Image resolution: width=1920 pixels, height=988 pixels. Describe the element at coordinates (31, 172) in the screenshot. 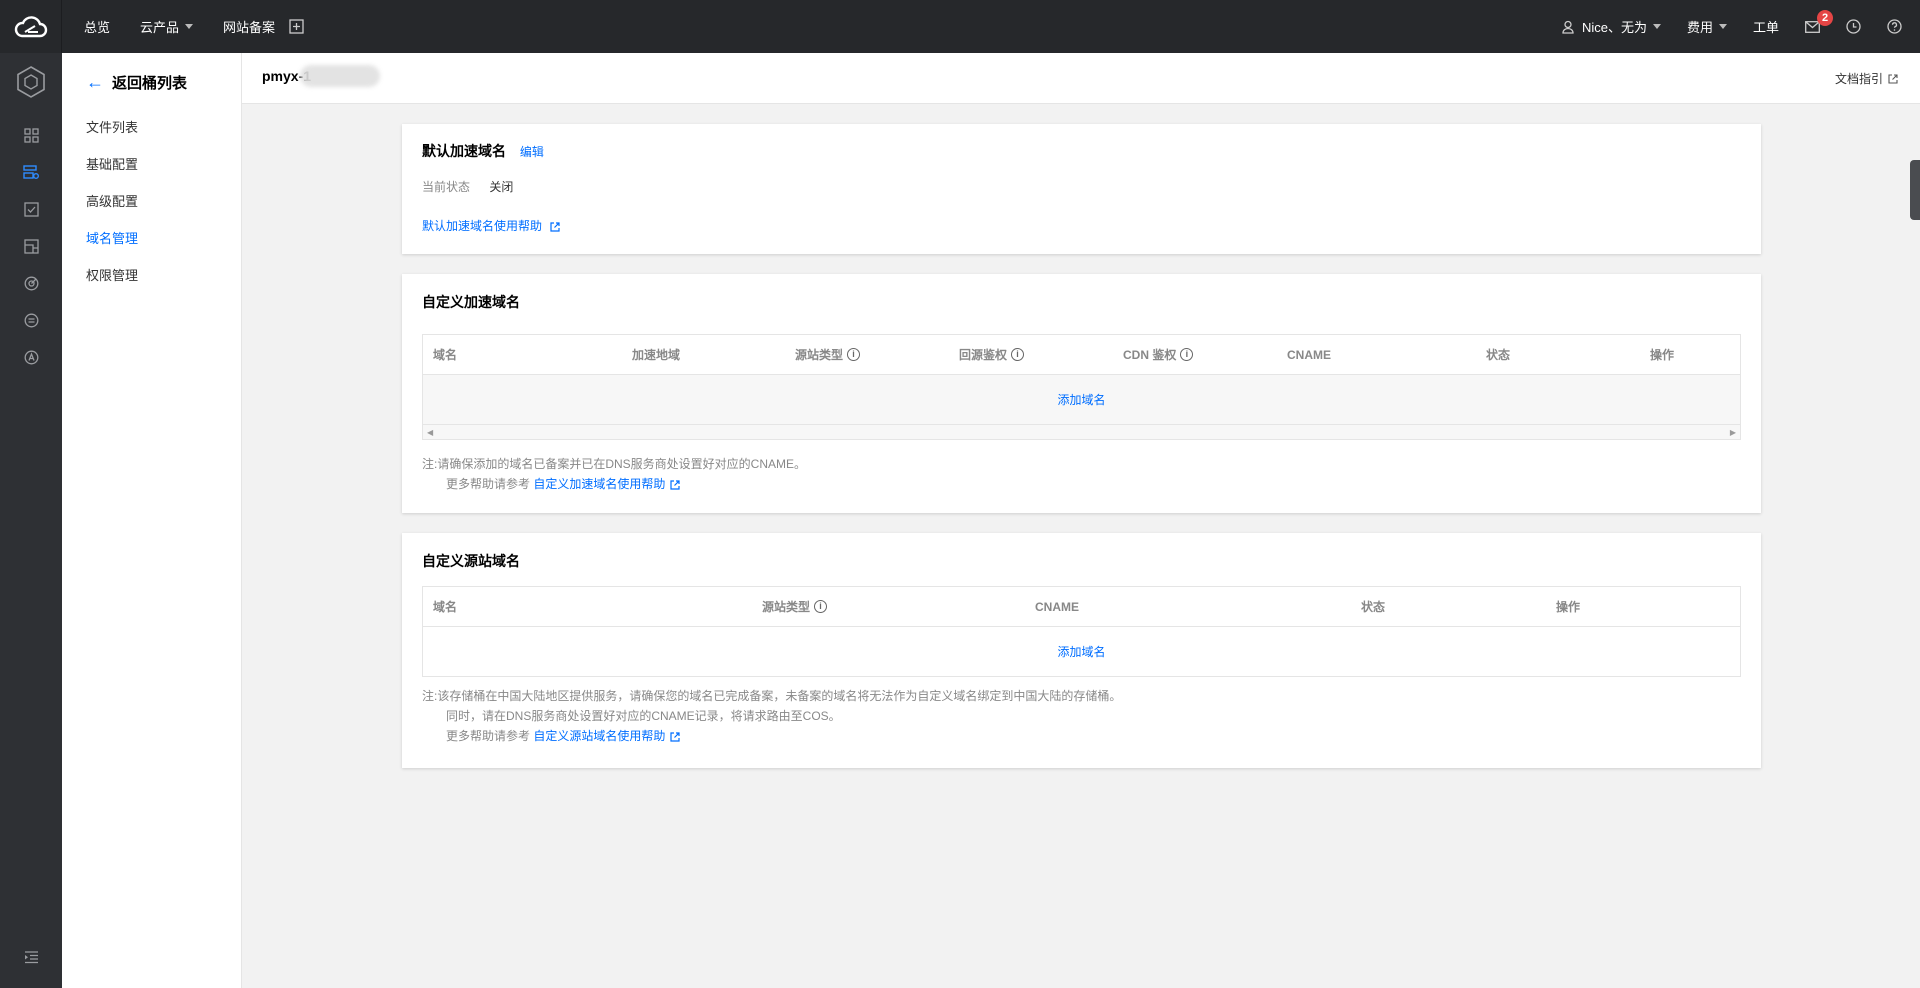

I see `bucket-list-icon` at that location.